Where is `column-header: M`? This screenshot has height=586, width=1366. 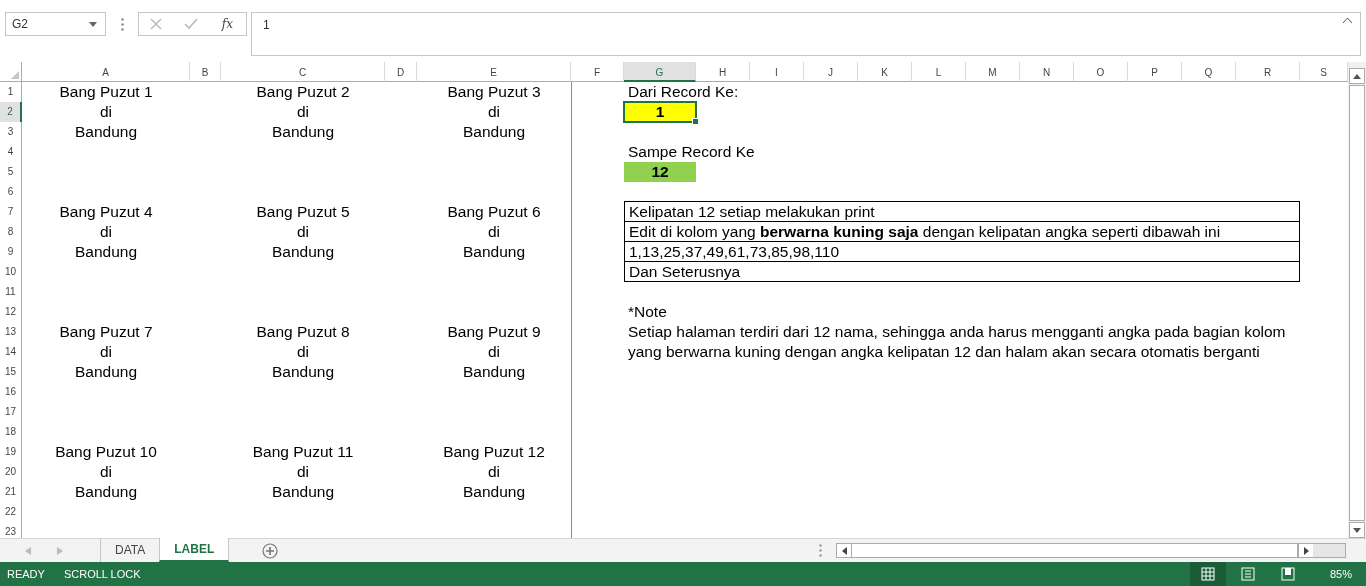
column-header: M is located at coordinates (993, 72).